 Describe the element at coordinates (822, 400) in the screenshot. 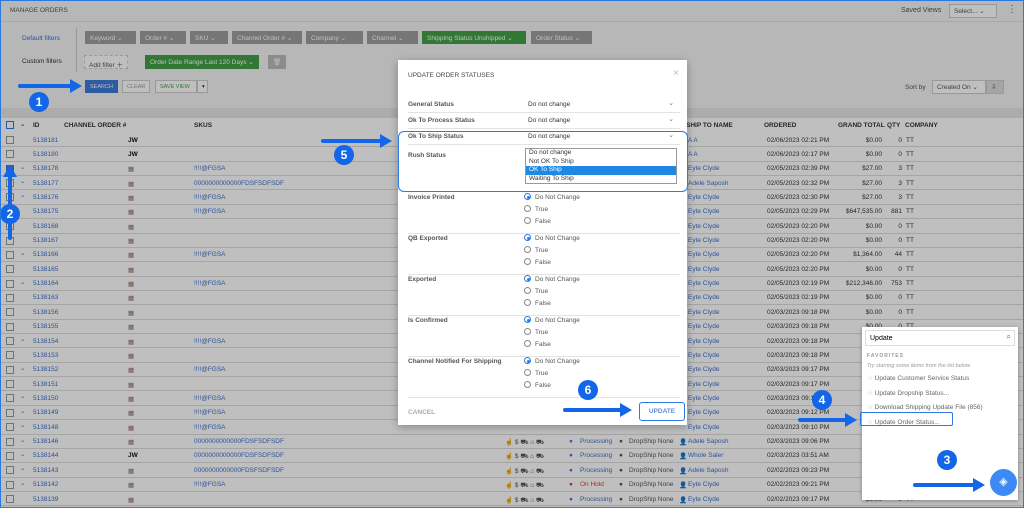

I see `step-number-badge: 4` at that location.